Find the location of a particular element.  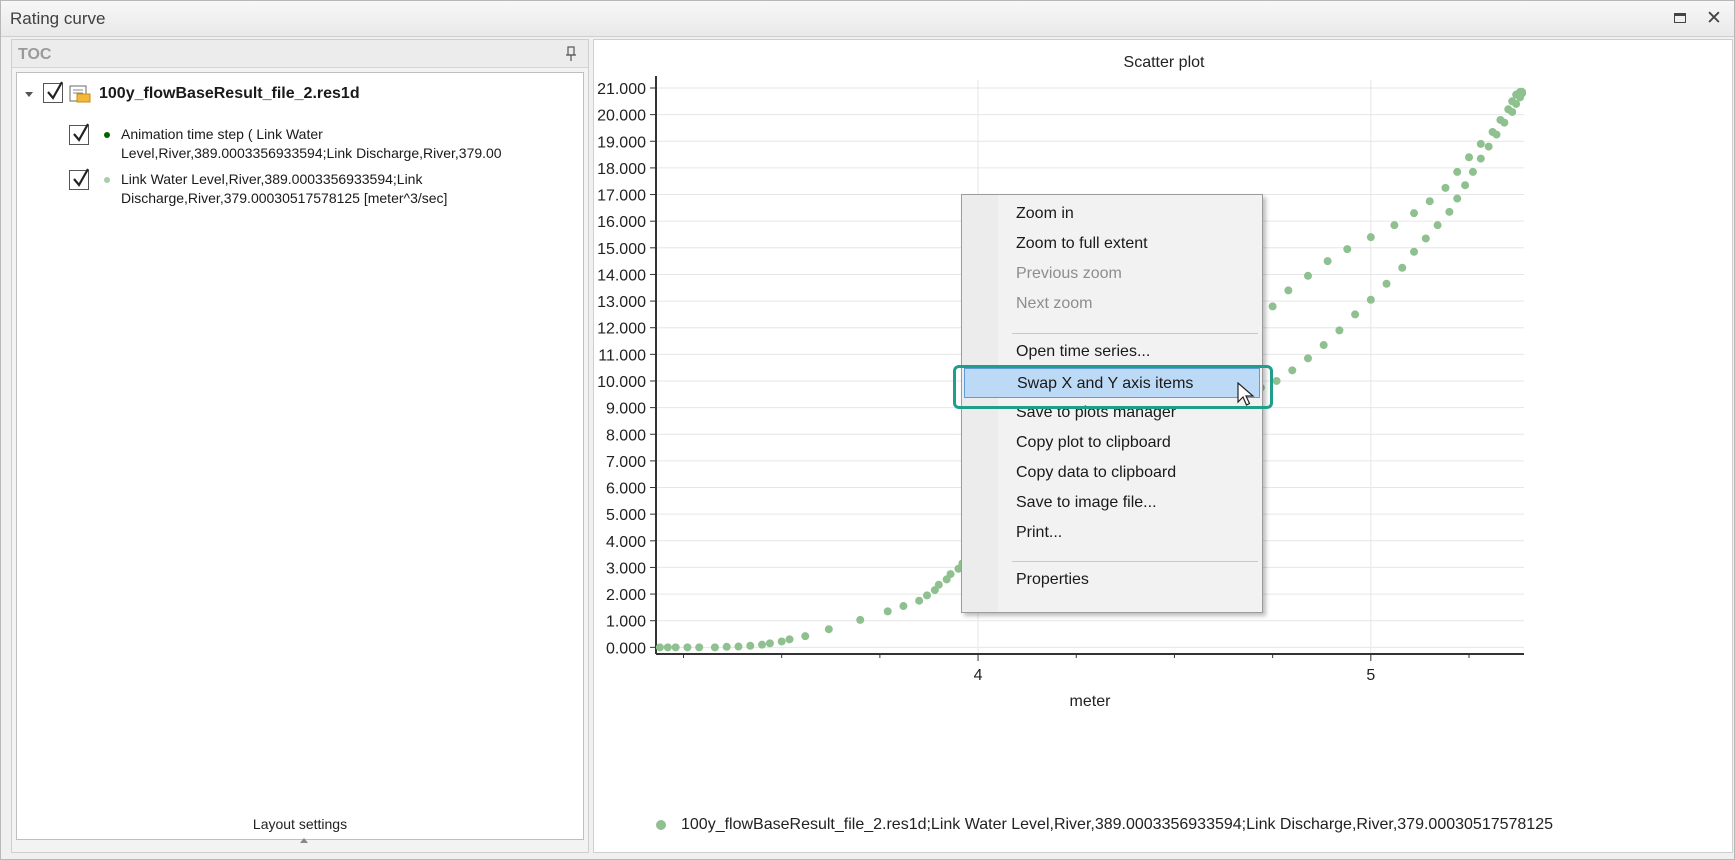

y-tick-label: 8.000 is located at coordinates (626, 435).